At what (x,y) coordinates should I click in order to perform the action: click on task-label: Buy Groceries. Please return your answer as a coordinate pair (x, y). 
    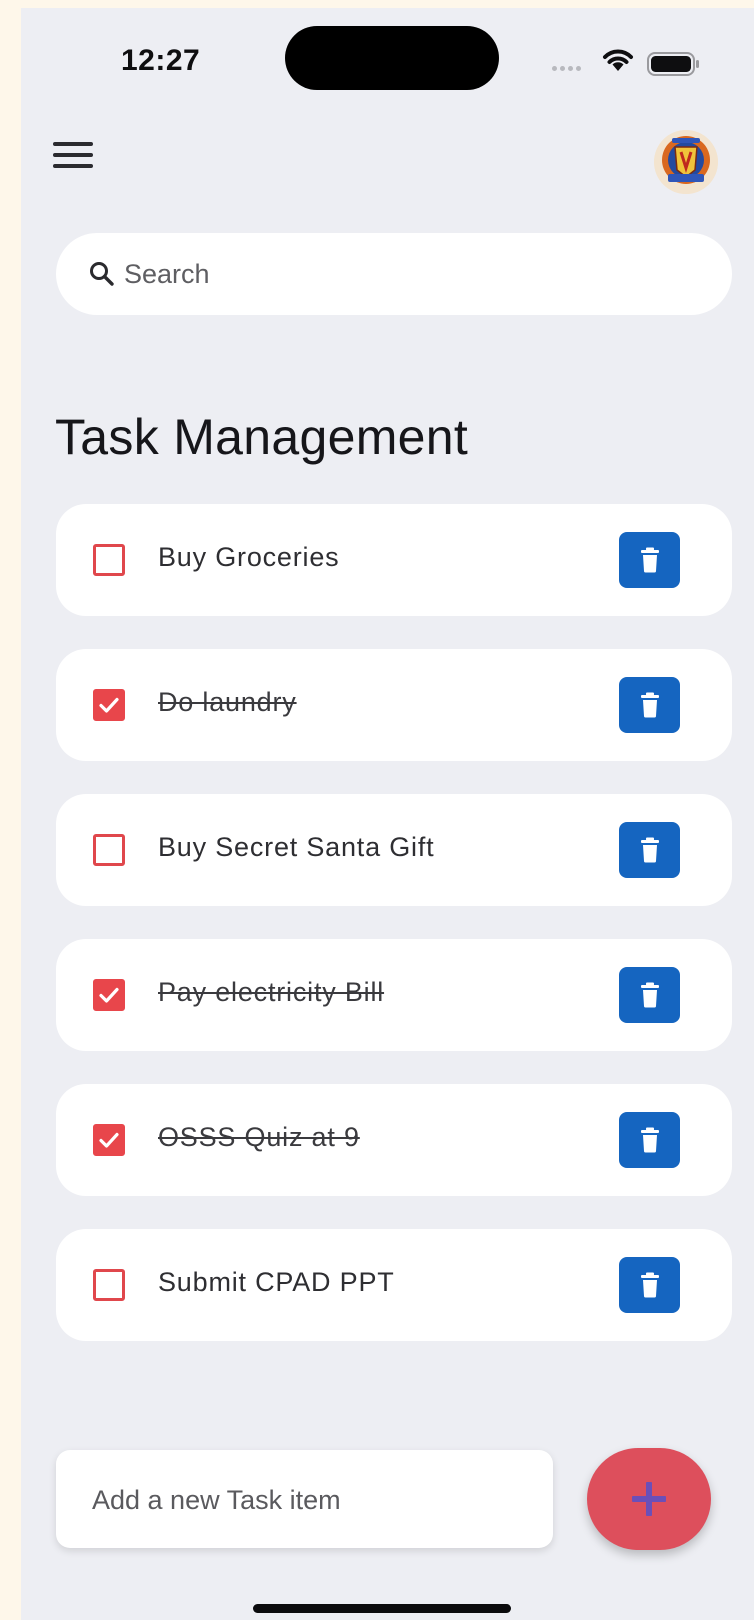
    Looking at the image, I should click on (249, 557).